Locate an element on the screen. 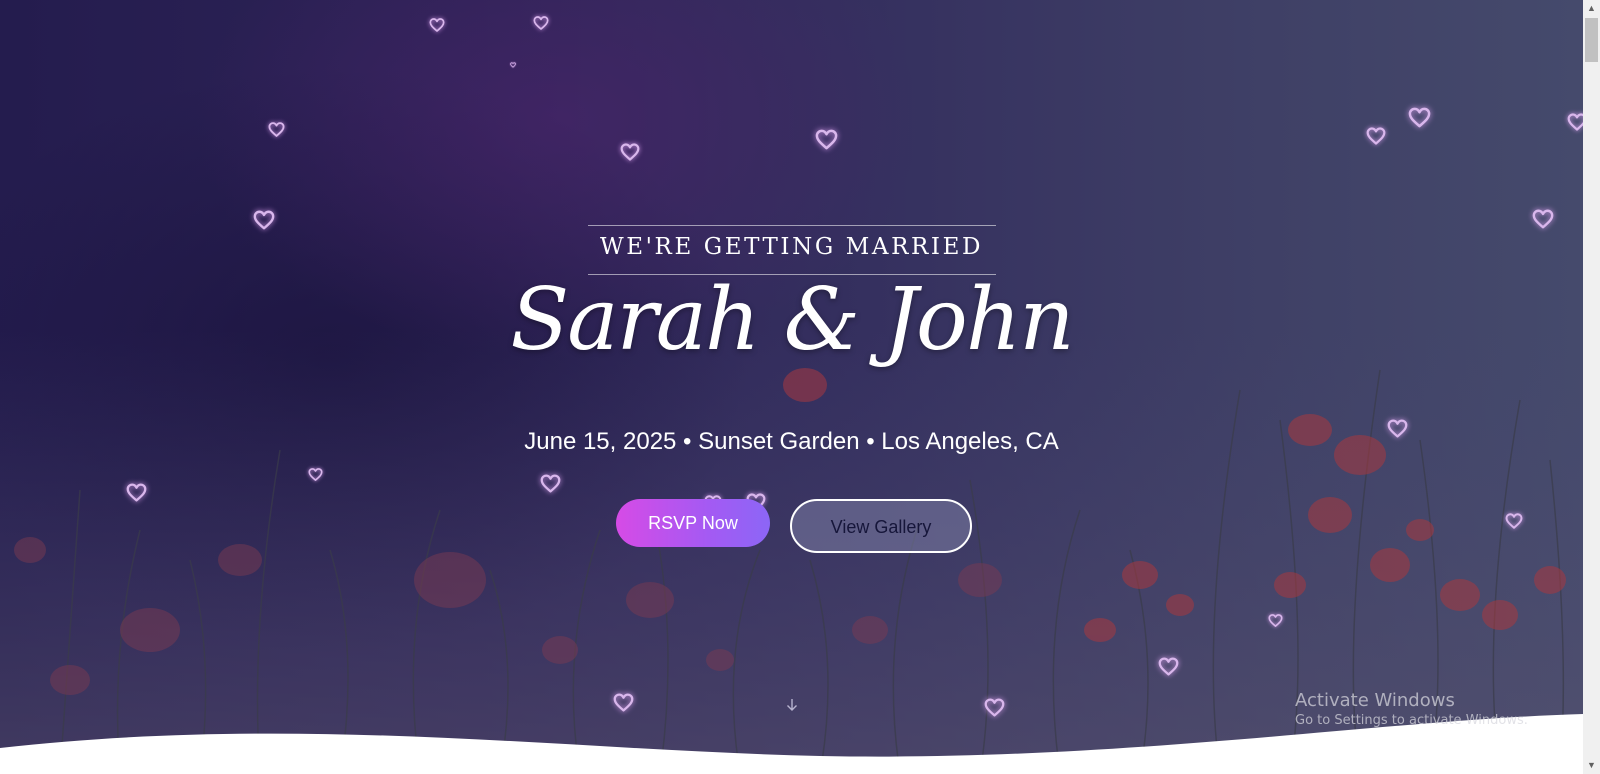  rsvp-button: RSVP Now is located at coordinates (693, 523).